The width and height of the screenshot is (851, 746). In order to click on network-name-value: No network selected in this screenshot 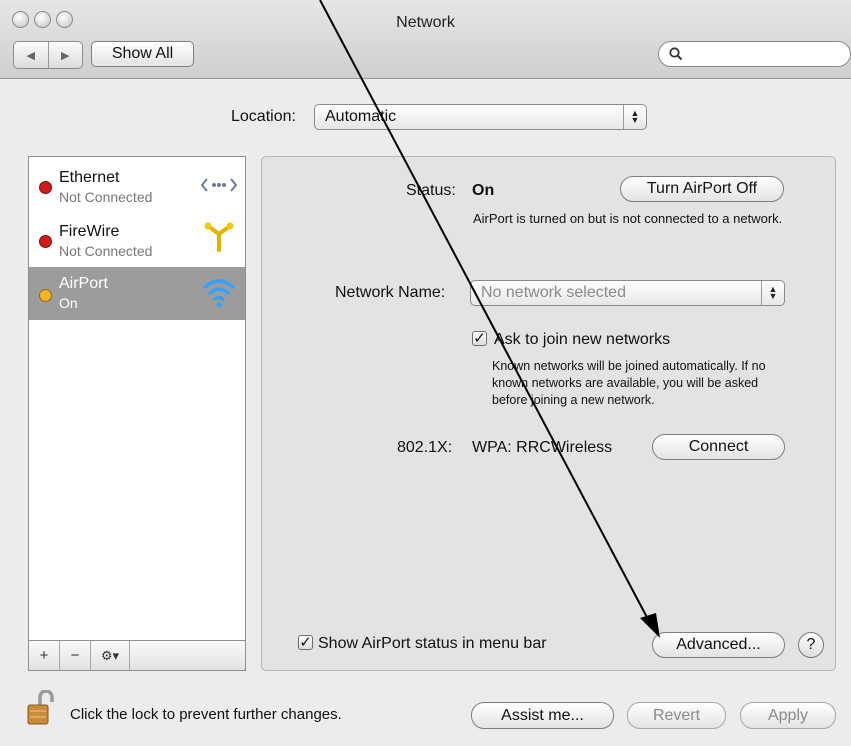, I will do `click(553, 292)`.